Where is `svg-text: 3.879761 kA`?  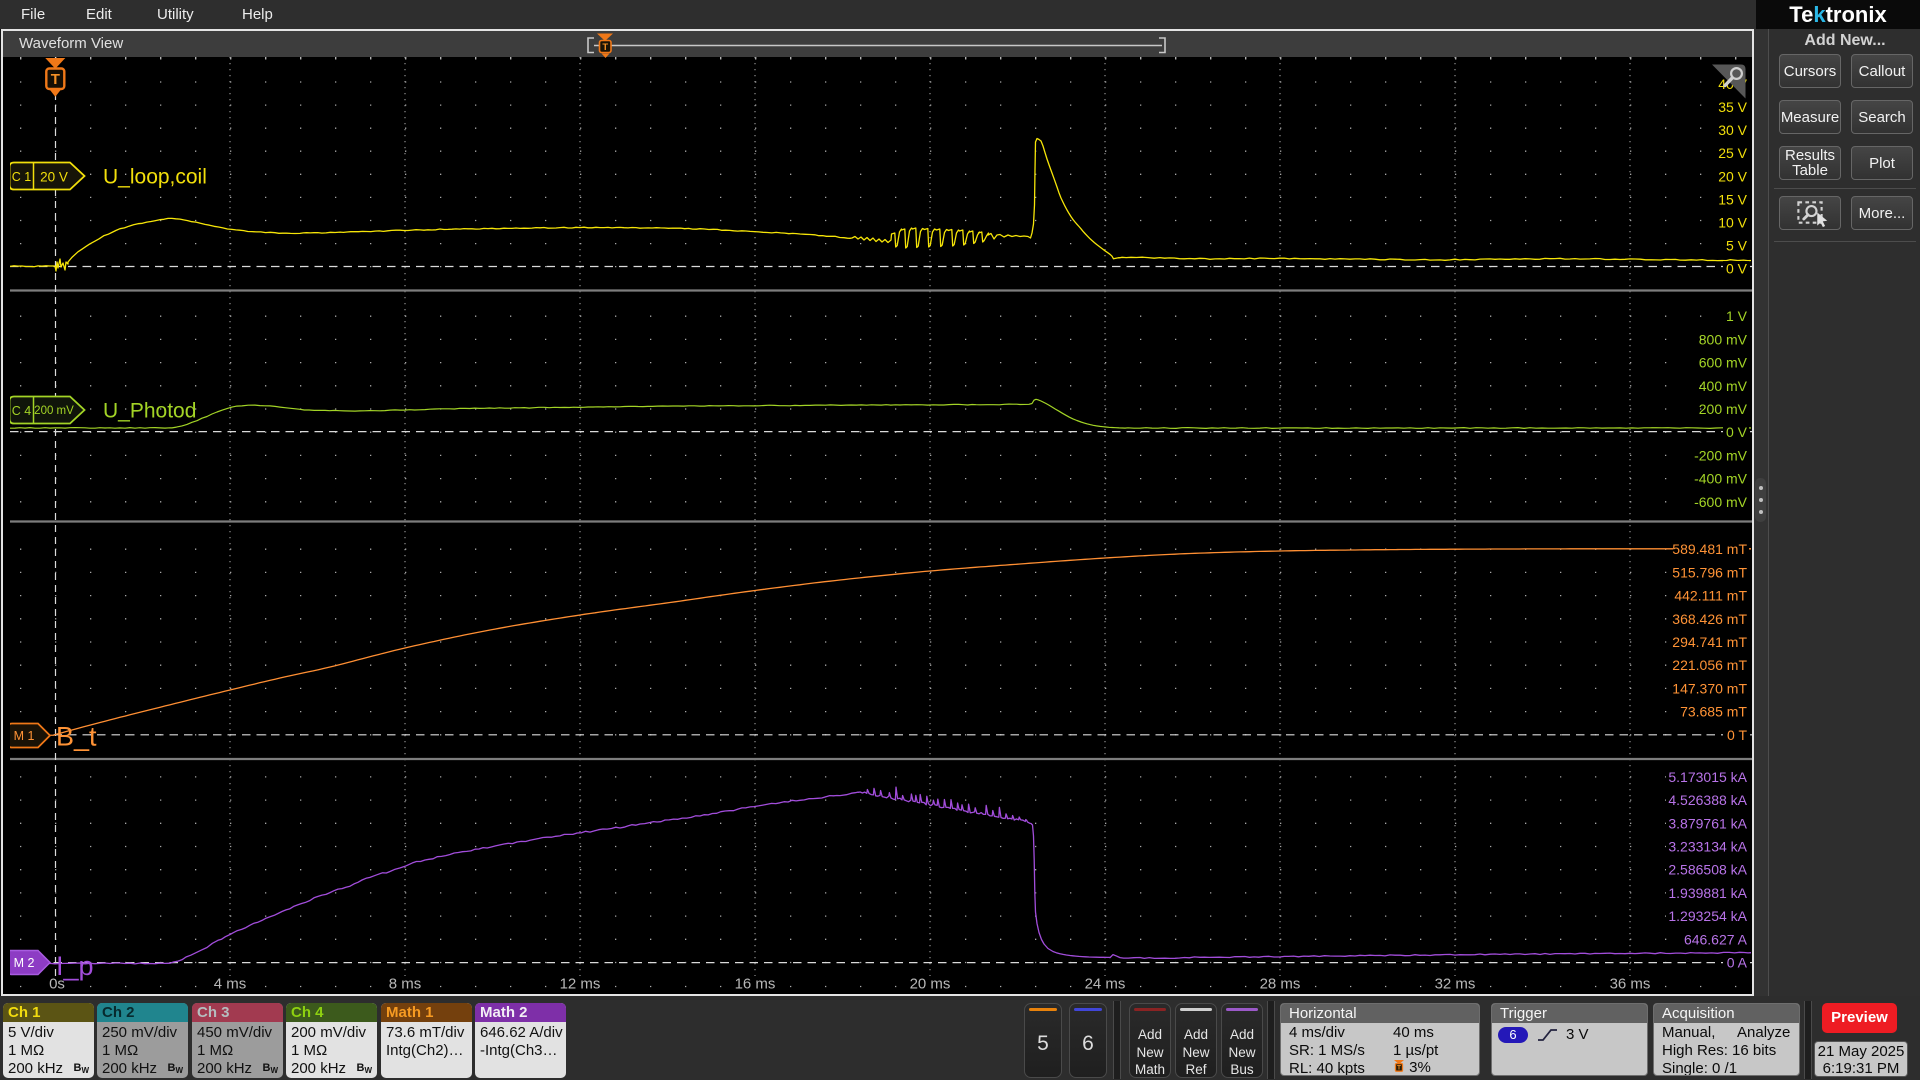
svg-text: 3.879761 kA is located at coordinates (1707, 823).